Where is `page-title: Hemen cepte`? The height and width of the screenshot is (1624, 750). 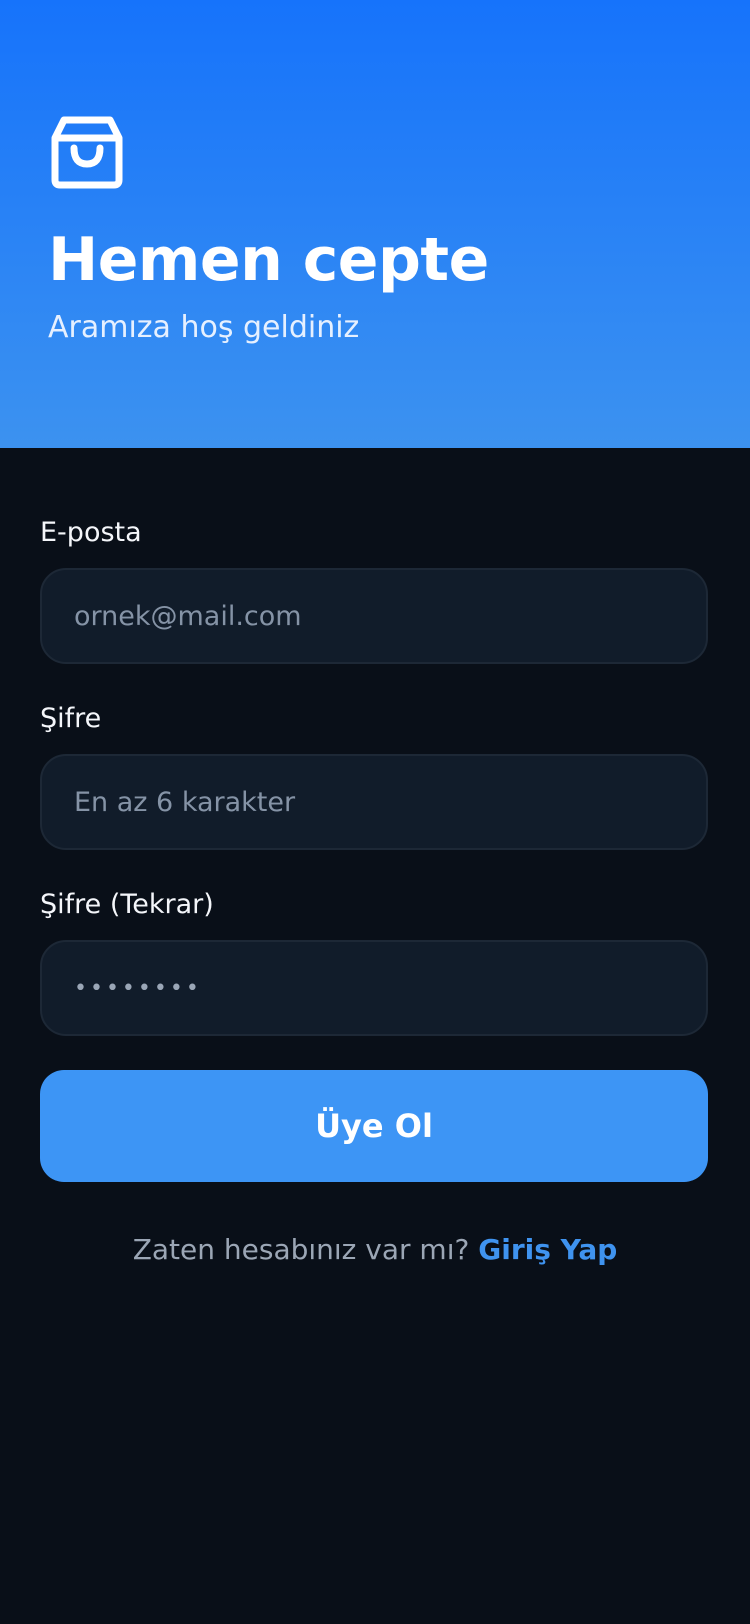
page-title: Hemen cepte is located at coordinates (268, 260).